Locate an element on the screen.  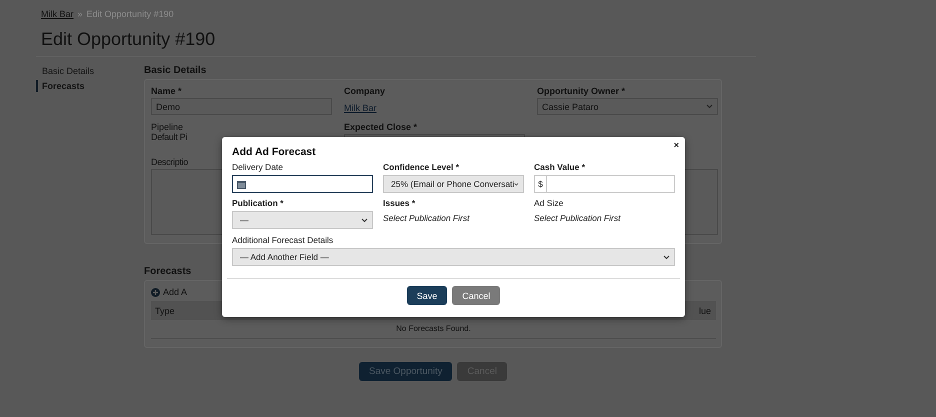
plus-circle-icon is located at coordinates (155, 292).